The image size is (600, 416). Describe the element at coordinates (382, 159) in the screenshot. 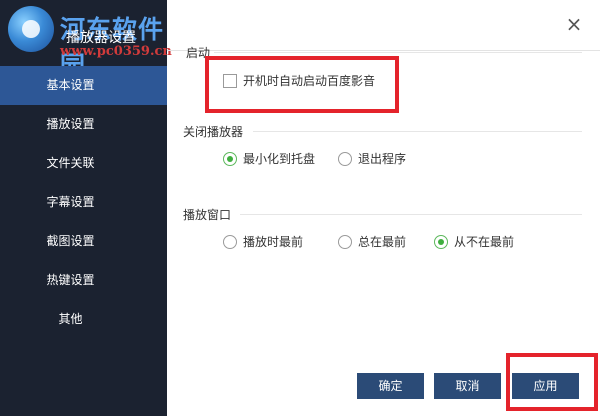

I see `radio-label: 退出程序` at that location.